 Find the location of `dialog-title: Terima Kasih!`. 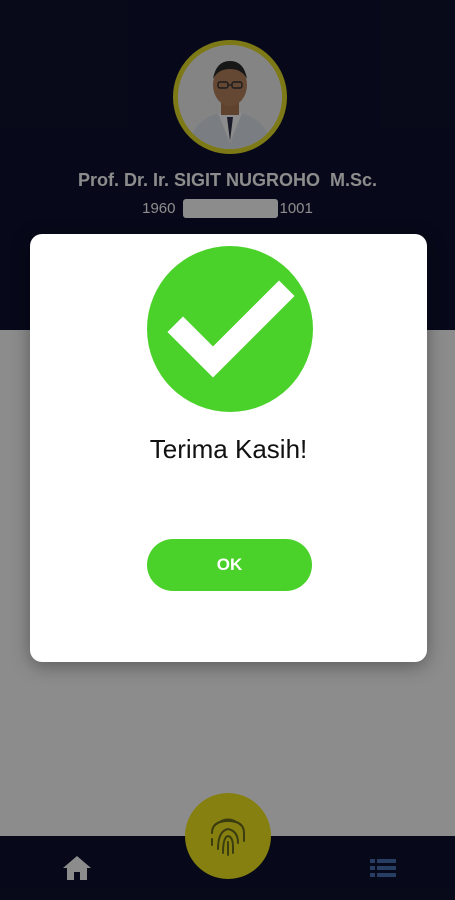

dialog-title: Terima Kasih! is located at coordinates (228, 449).